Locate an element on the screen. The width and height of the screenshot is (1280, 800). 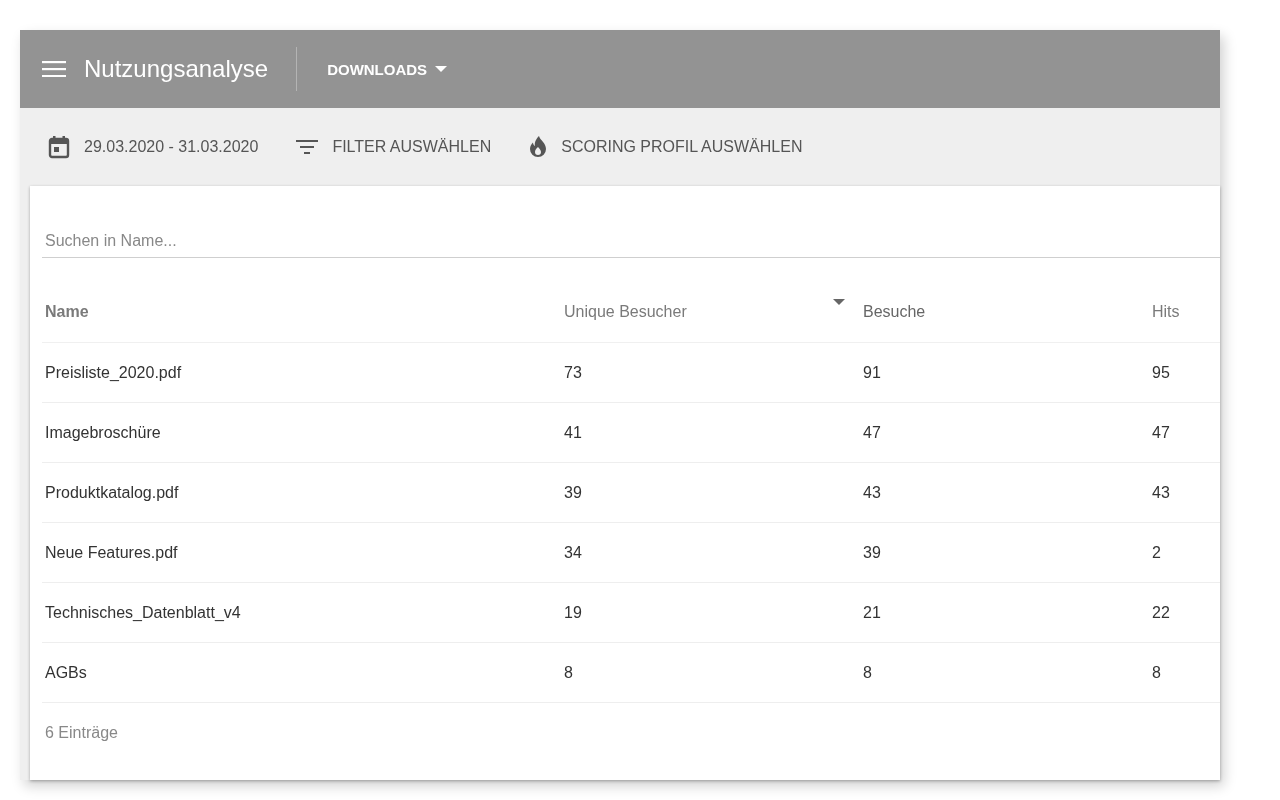
app-title: Nutzungsanalyse is located at coordinates (176, 69).